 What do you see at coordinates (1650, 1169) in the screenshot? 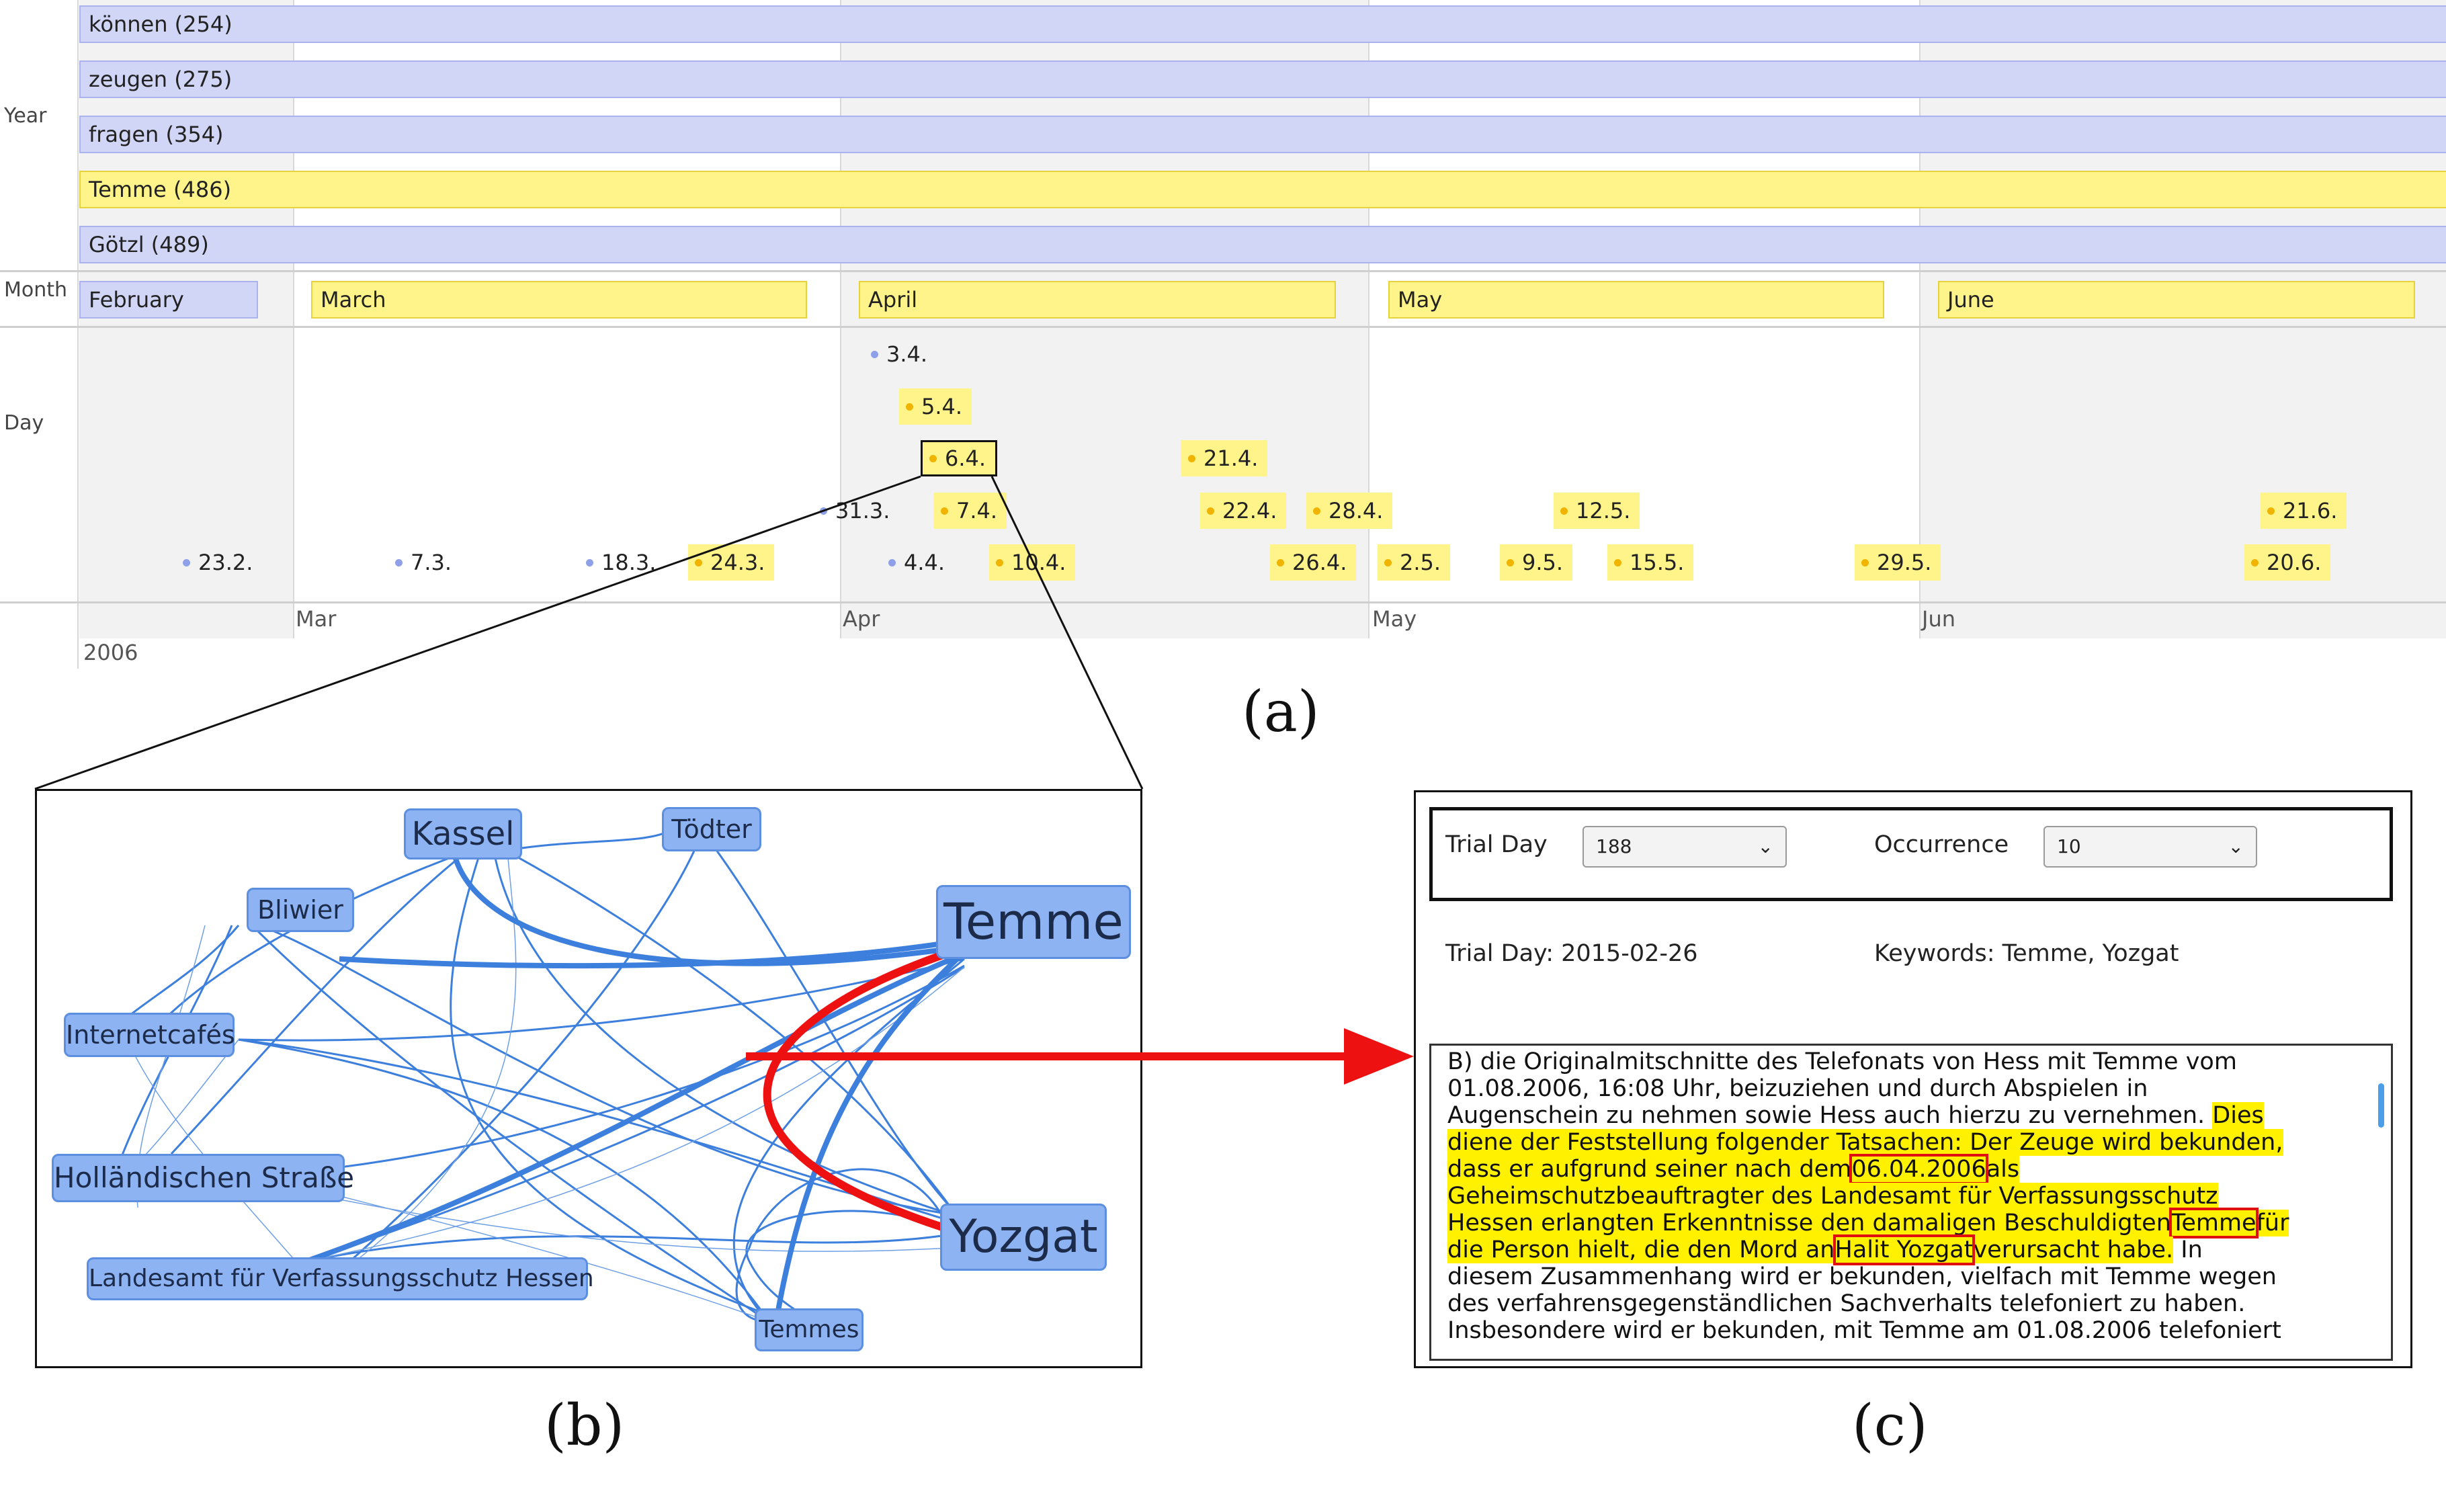
I see `doc-span-highlight: dass er aufgrund seiner nach dem` at bounding box center [1650, 1169].